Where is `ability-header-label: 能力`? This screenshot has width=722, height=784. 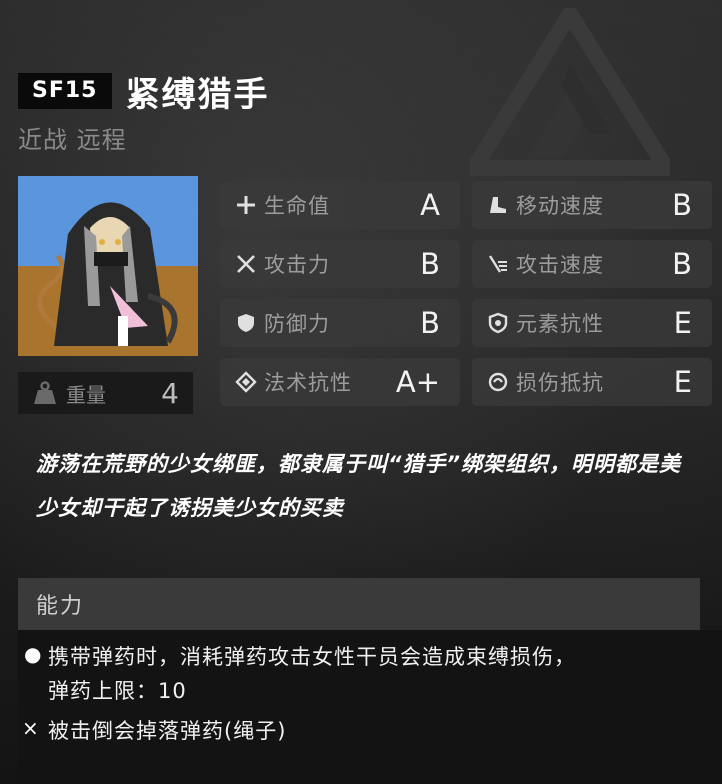
ability-header-label: 能力 is located at coordinates (60, 606).